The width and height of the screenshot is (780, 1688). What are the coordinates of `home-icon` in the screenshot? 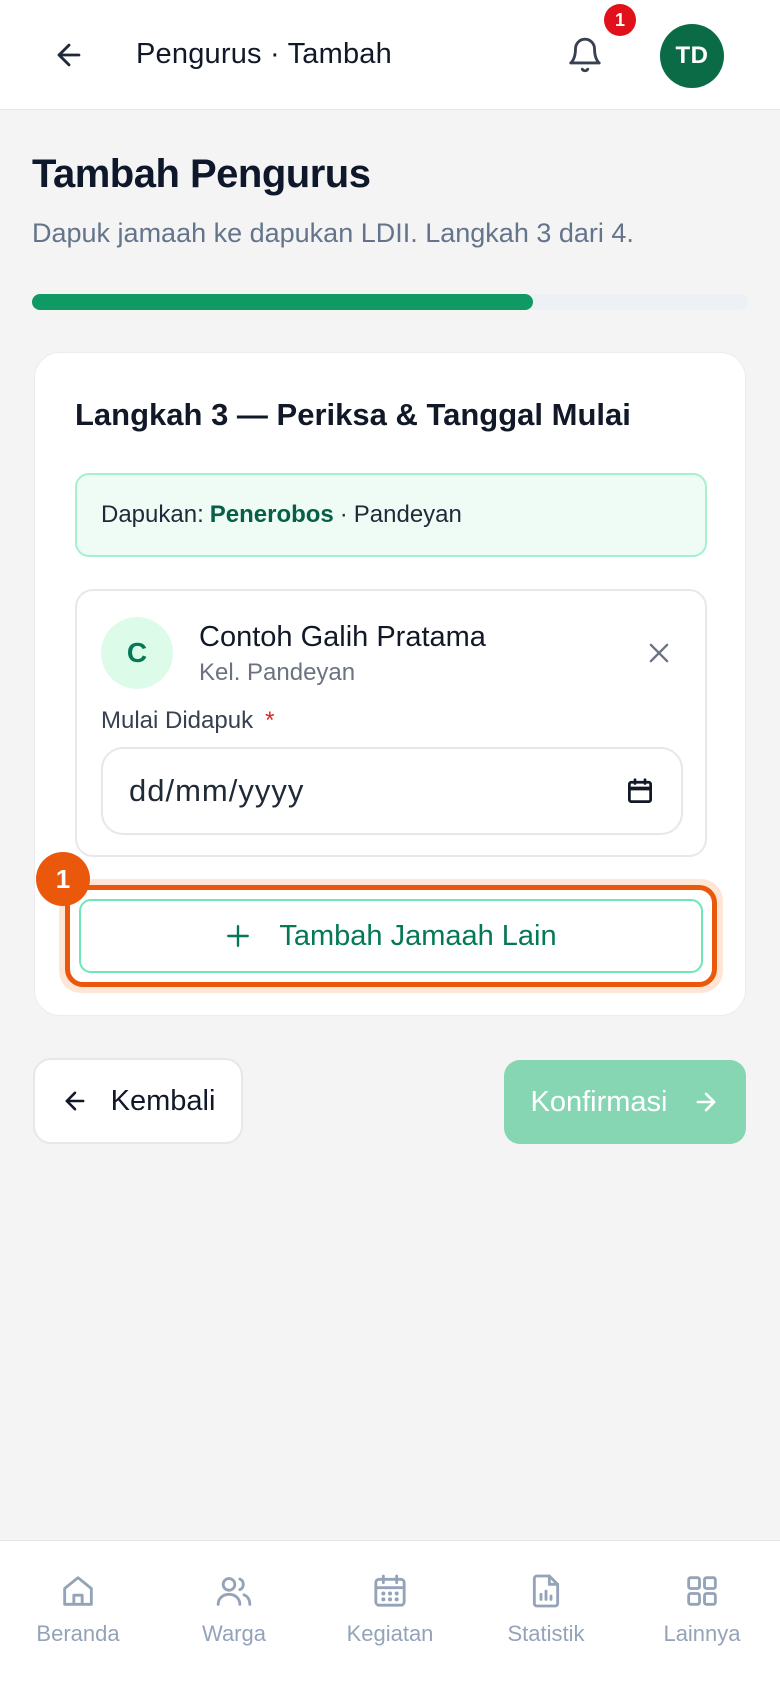 It's located at (78, 1593).